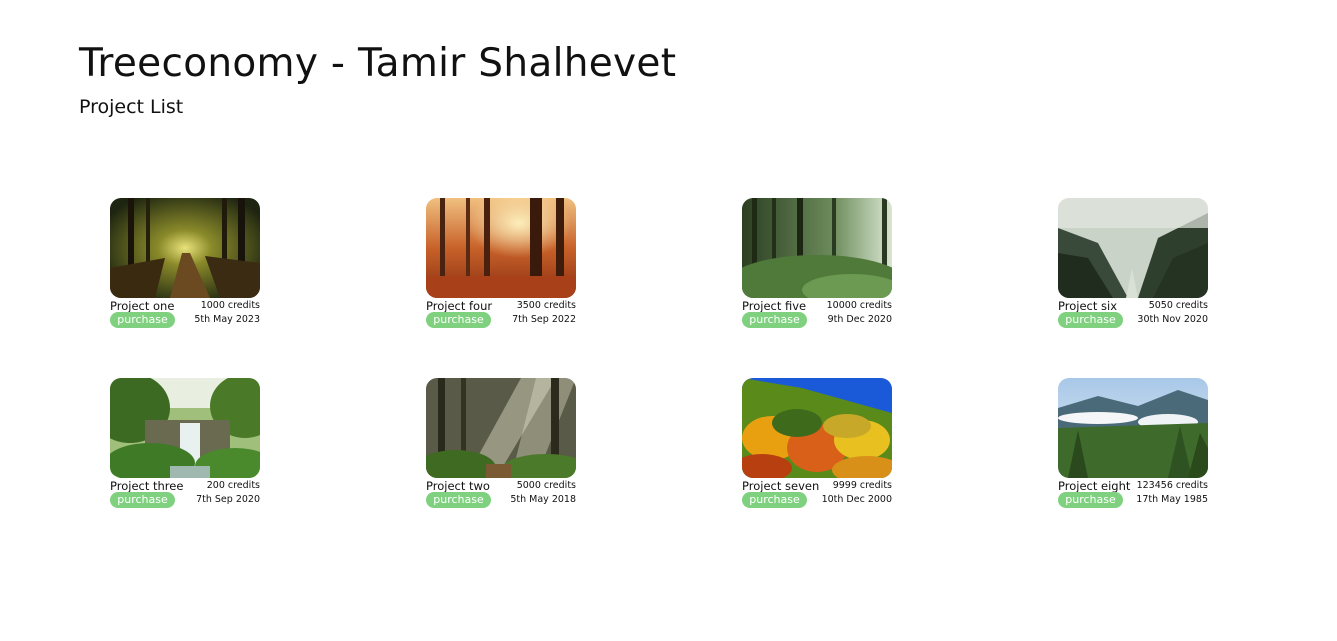 The width and height of the screenshot is (1337, 641). What do you see at coordinates (1178, 305) in the screenshot?
I see `project-credits: 5050 credits` at bounding box center [1178, 305].